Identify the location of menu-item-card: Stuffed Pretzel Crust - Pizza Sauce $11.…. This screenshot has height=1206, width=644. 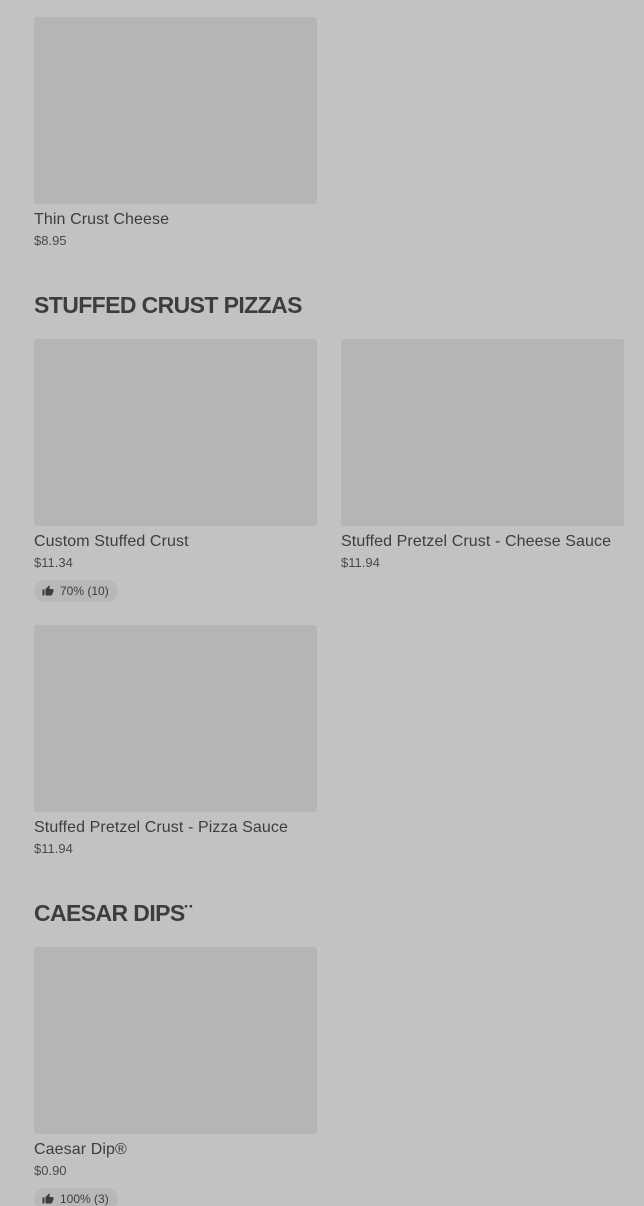
(175, 741).